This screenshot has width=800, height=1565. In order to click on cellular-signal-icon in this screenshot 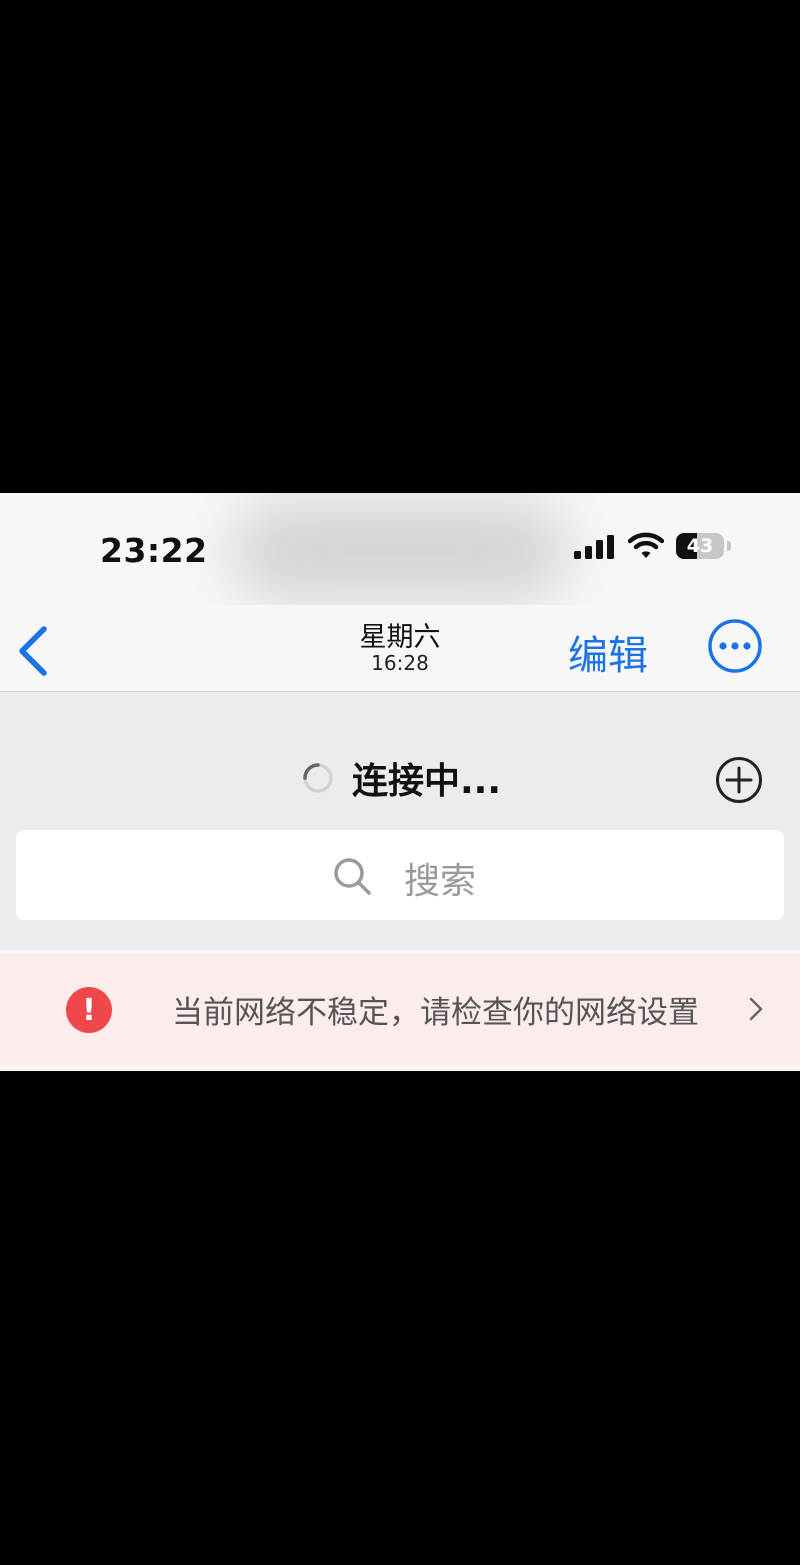, I will do `click(594, 547)`.